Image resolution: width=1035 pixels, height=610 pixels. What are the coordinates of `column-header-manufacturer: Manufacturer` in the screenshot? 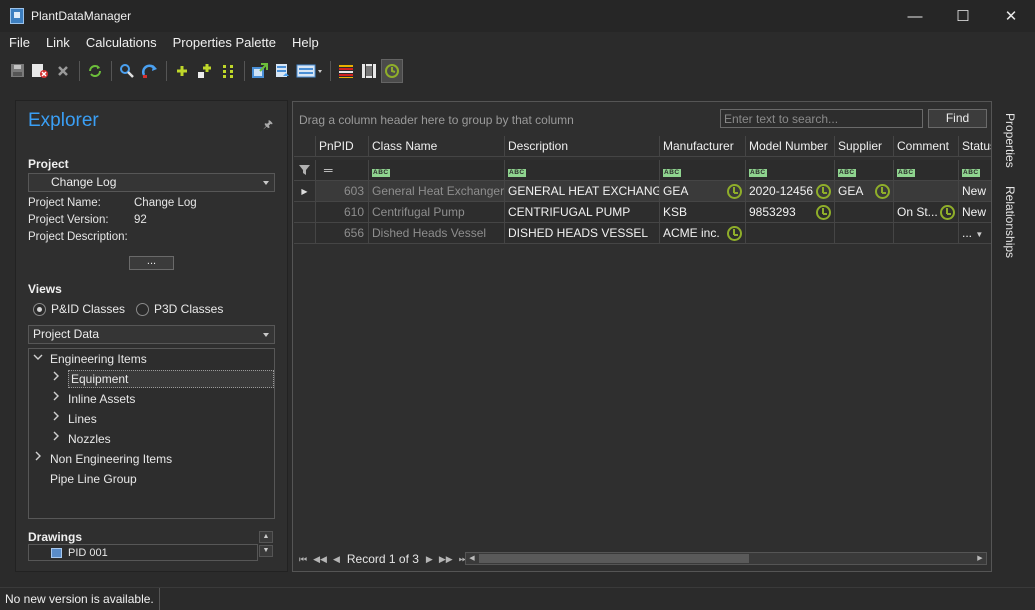 It's located at (703, 146).